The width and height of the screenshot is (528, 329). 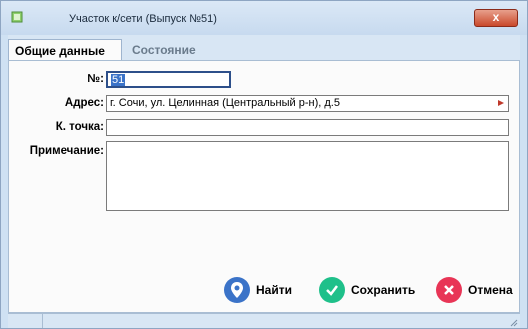 I want to click on tab-general: Общие данные, so click(x=65, y=50).